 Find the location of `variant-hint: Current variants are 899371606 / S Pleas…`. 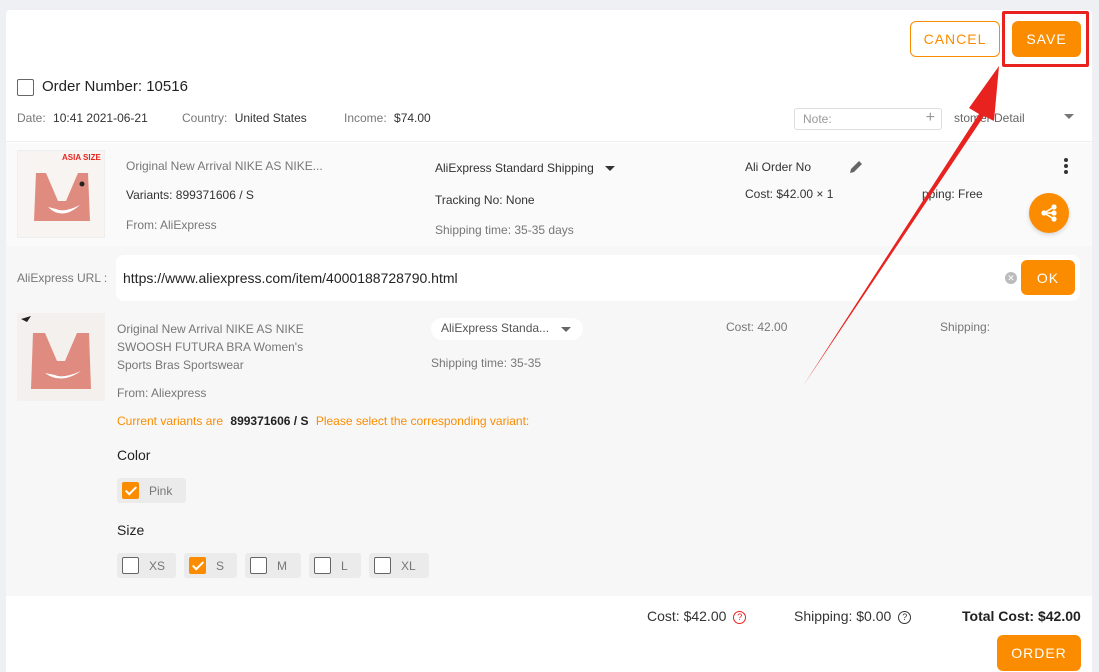

variant-hint: Current variants are 899371606 / S Pleas… is located at coordinates (323, 421).